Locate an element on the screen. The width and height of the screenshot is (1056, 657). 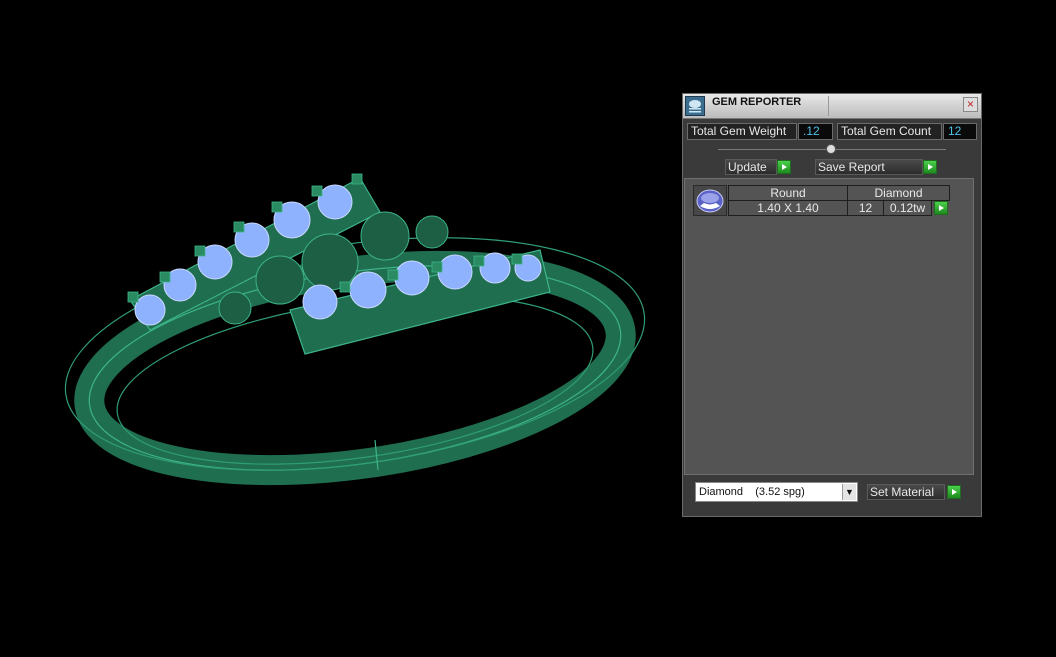
save-report-button: Save Report is located at coordinates (869, 167).